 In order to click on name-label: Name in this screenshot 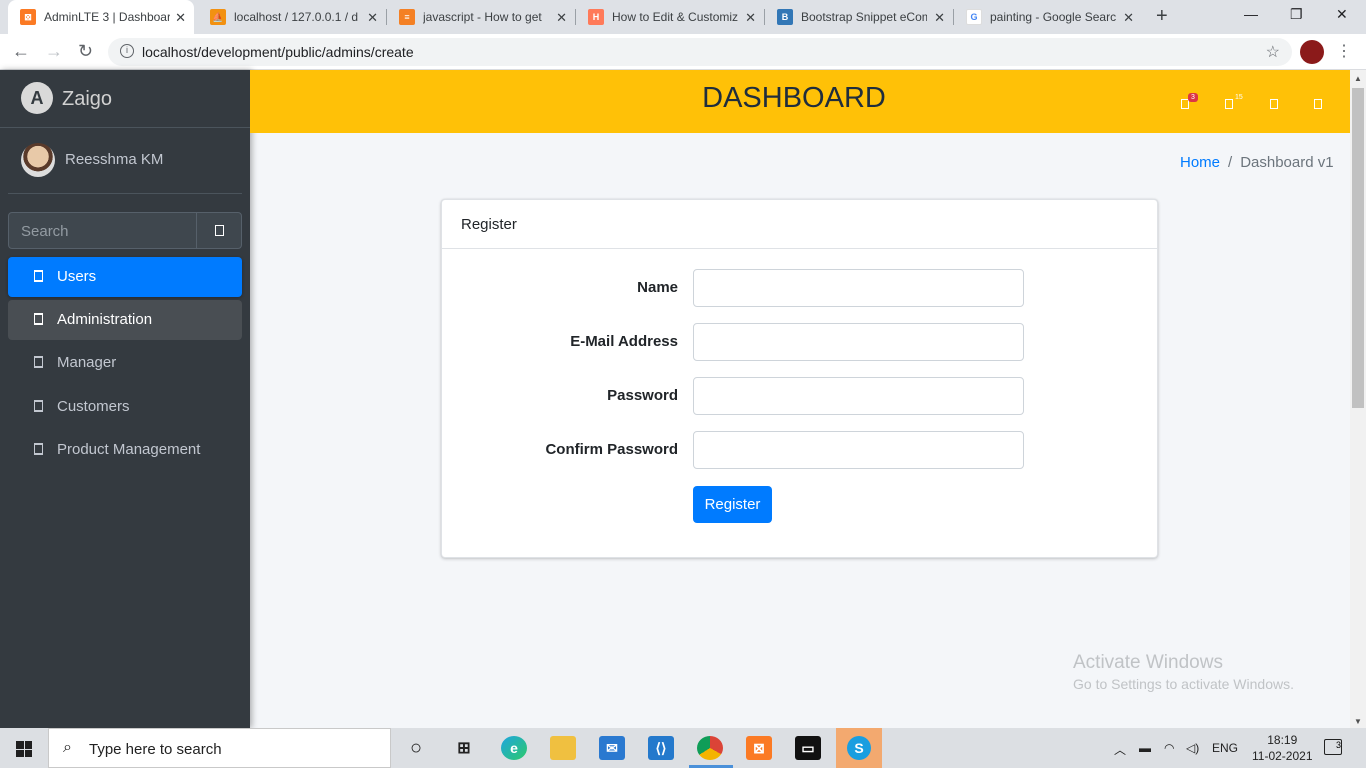, I will do `click(657, 287)`.